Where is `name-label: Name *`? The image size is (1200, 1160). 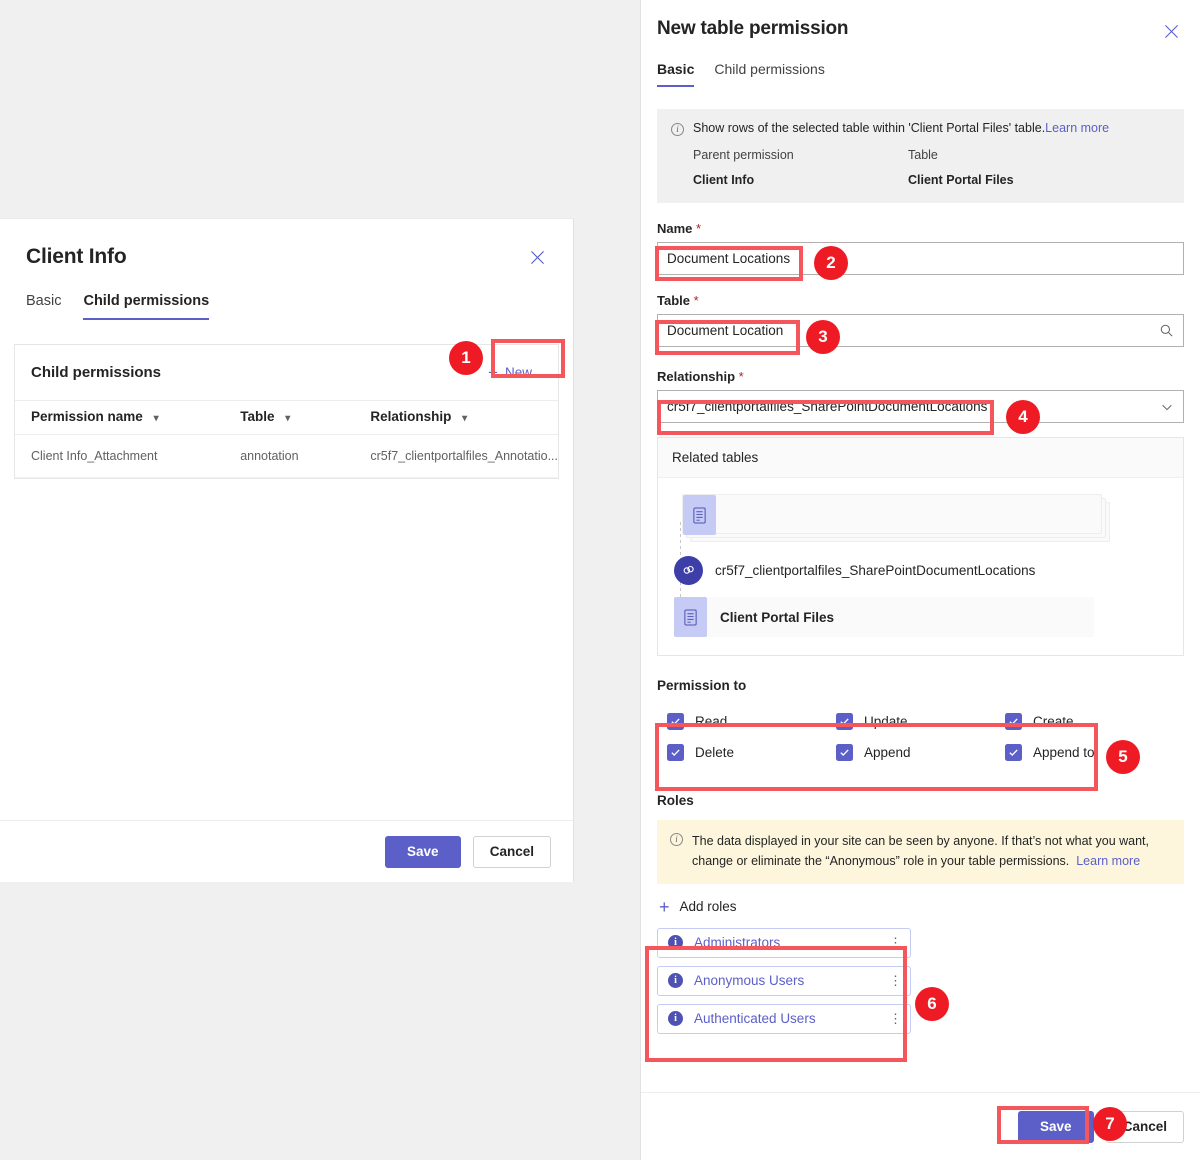 name-label: Name * is located at coordinates (679, 228).